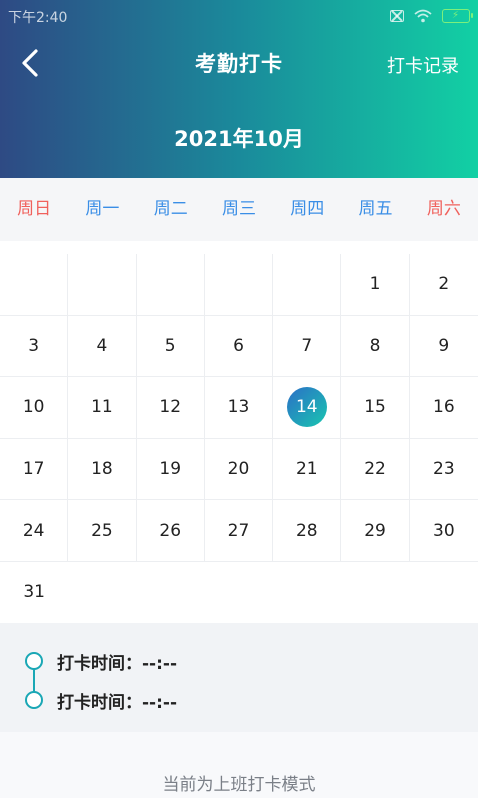  I want to click on calendar-day-label: 17, so click(33, 469).